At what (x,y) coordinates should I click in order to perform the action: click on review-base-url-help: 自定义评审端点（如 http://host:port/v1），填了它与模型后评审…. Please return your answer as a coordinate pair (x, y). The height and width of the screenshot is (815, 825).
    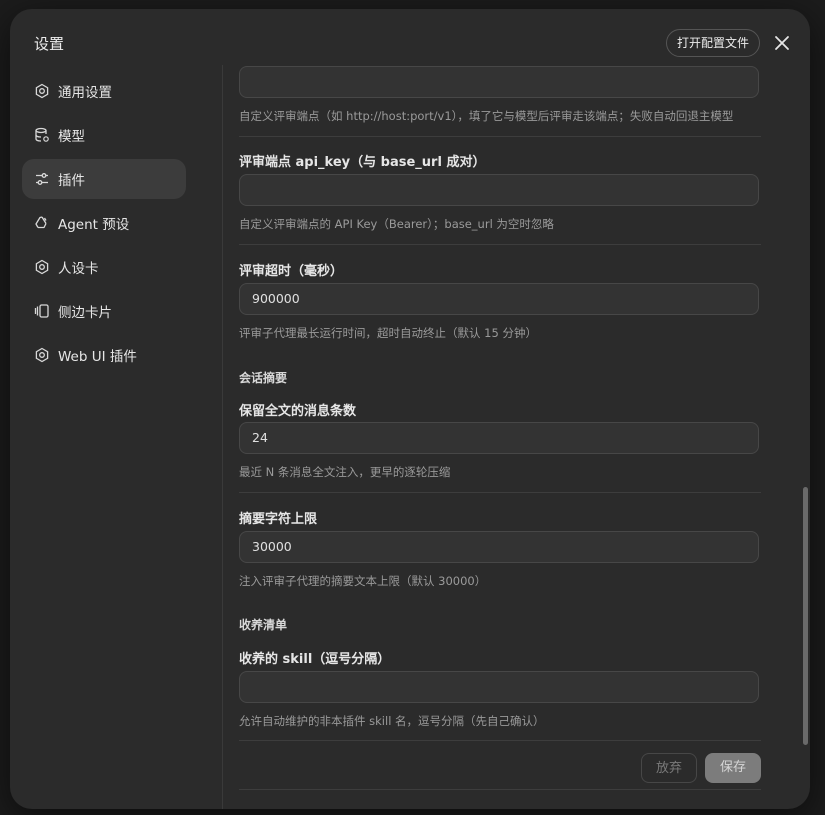
    Looking at the image, I should click on (486, 116).